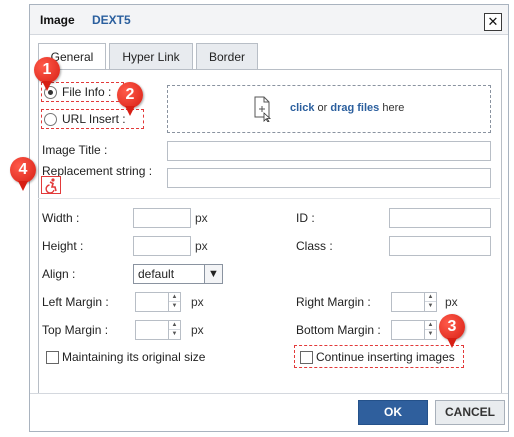 This screenshot has height=437, width=514. Describe the element at coordinates (158, 330) in the screenshot. I see `top-margin-stepper: ▲ ▼` at that location.